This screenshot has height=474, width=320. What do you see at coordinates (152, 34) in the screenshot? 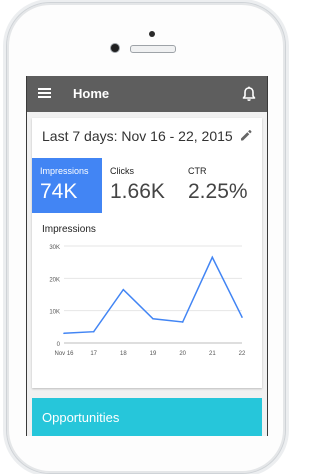
I see `front-camera` at bounding box center [152, 34].